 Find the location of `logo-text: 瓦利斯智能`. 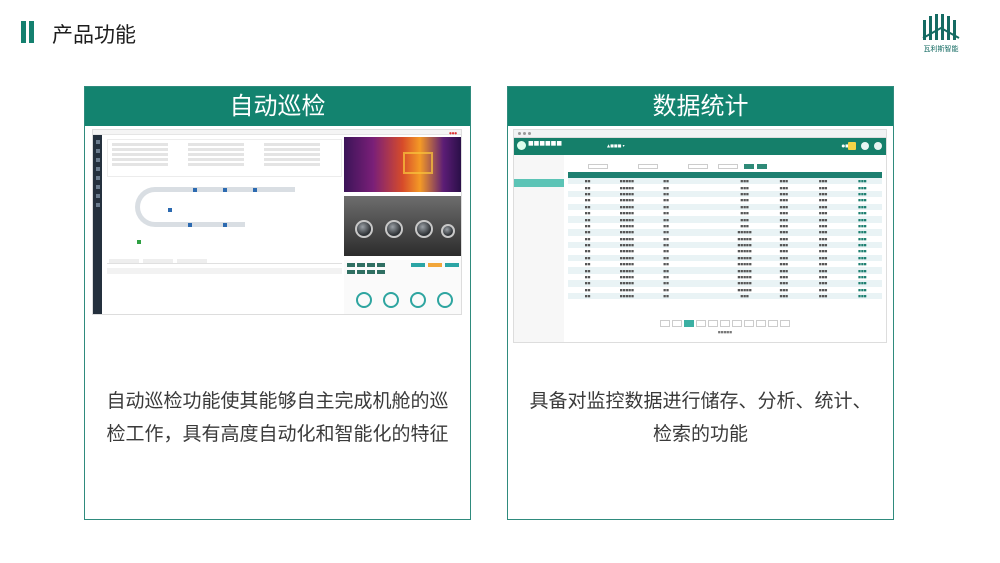

logo-text: 瓦利斯智能 is located at coordinates (941, 49).